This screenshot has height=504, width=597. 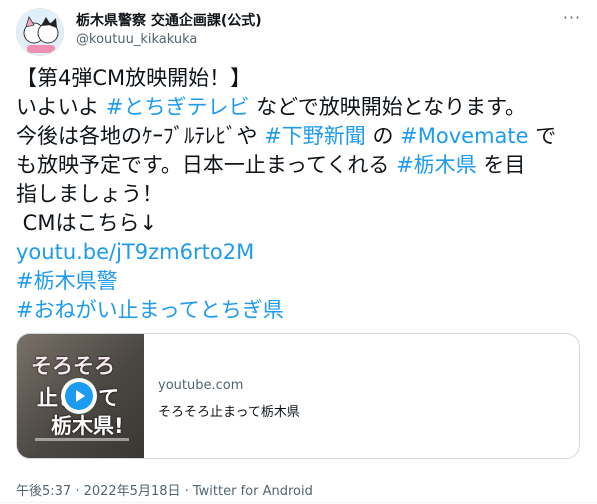 I want to click on tweet-text-segment: 今後は各地のｹｰﾌﾞﾙﾃﾚﾋﾞや, so click(x=140, y=136).